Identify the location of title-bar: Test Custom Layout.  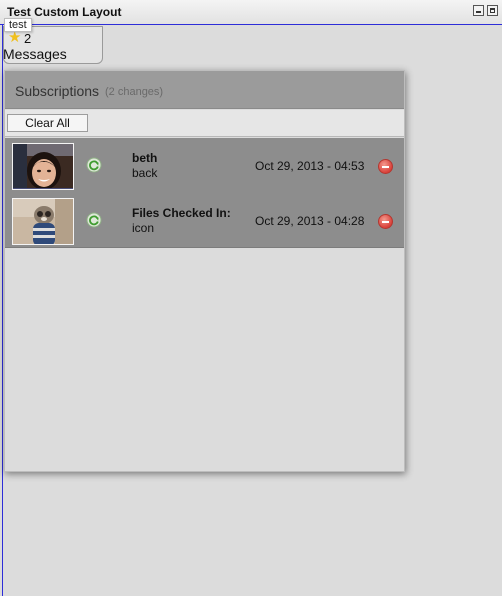
(251, 12).